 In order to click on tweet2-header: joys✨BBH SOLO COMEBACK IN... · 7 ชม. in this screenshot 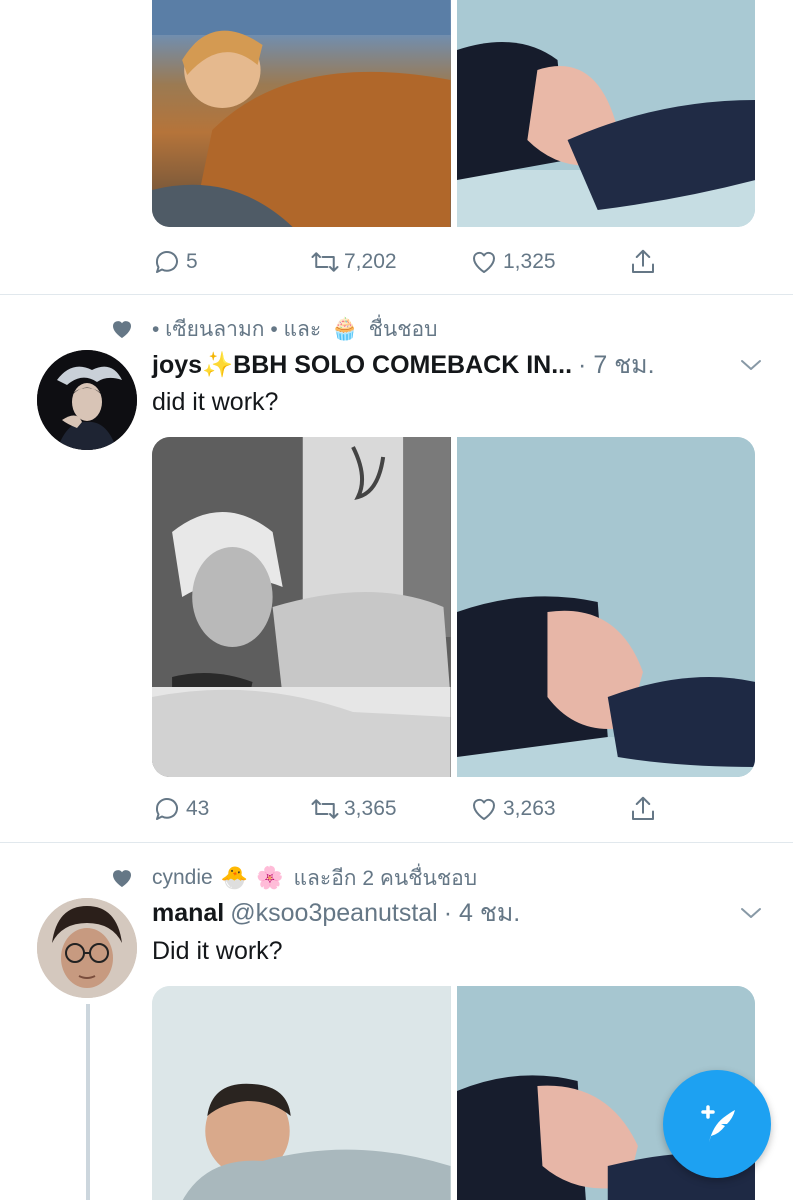, I will do `click(457, 365)`.